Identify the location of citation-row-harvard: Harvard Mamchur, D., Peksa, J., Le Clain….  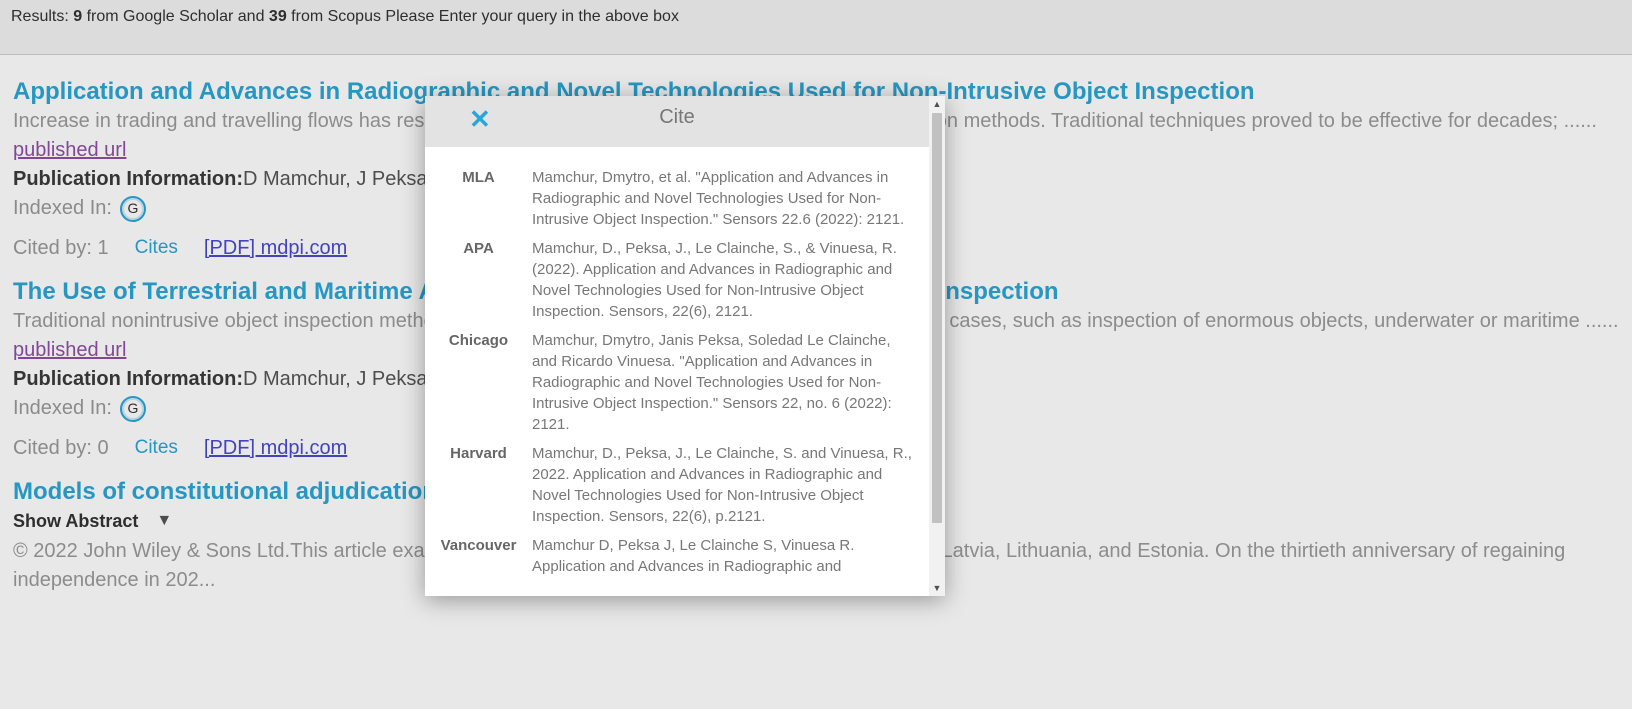
(677, 485).